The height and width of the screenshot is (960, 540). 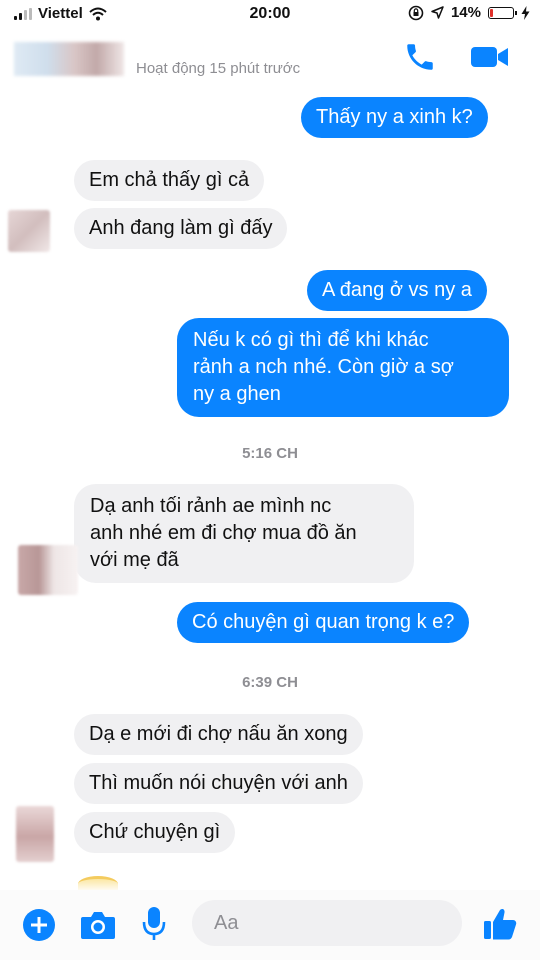 I want to click on message-line: Dạ anh tối rảnh ae mình nc, so click(x=211, y=506).